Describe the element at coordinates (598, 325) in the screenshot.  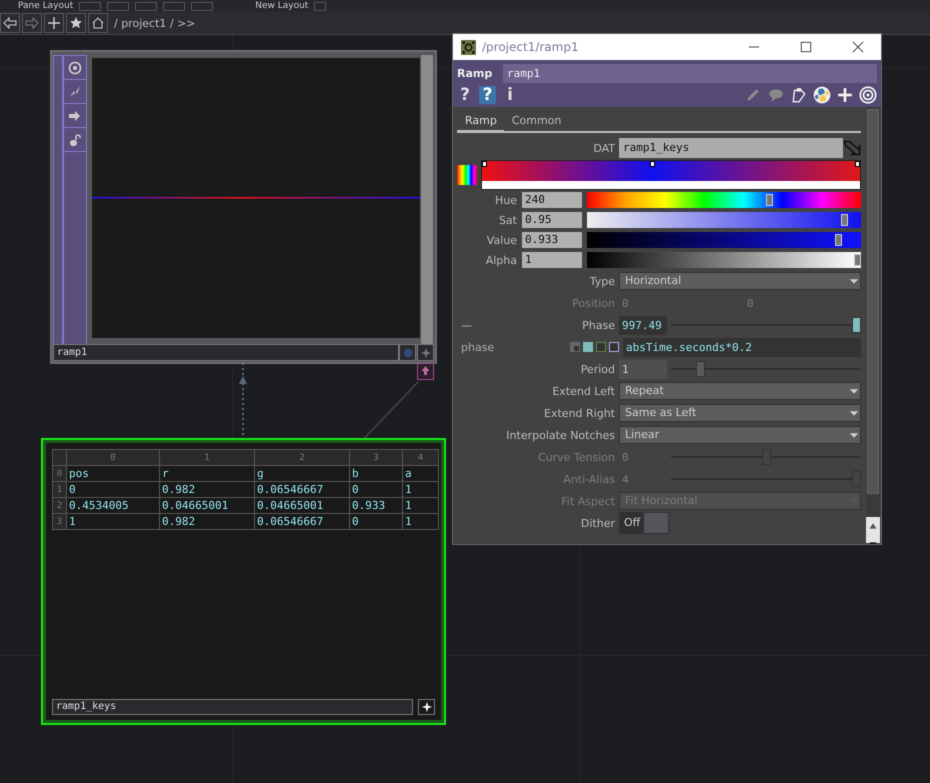
I see `parameter-label: Phase` at that location.